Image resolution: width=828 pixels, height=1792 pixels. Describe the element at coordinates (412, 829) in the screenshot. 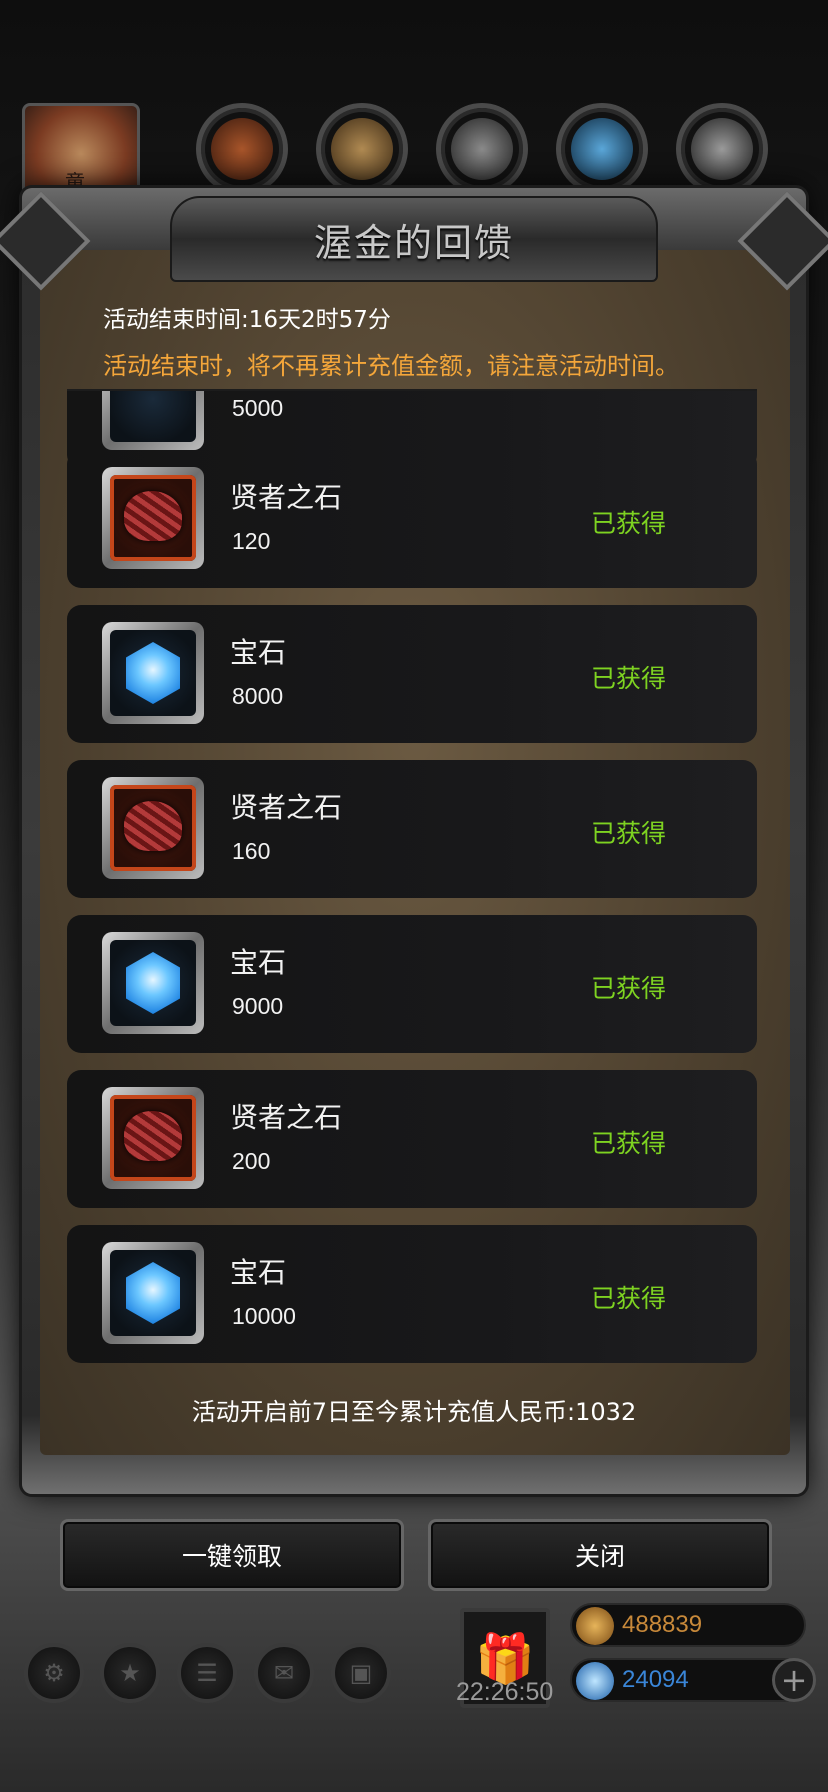

I see `reward-row: 贤者之石 160 已获得` at that location.